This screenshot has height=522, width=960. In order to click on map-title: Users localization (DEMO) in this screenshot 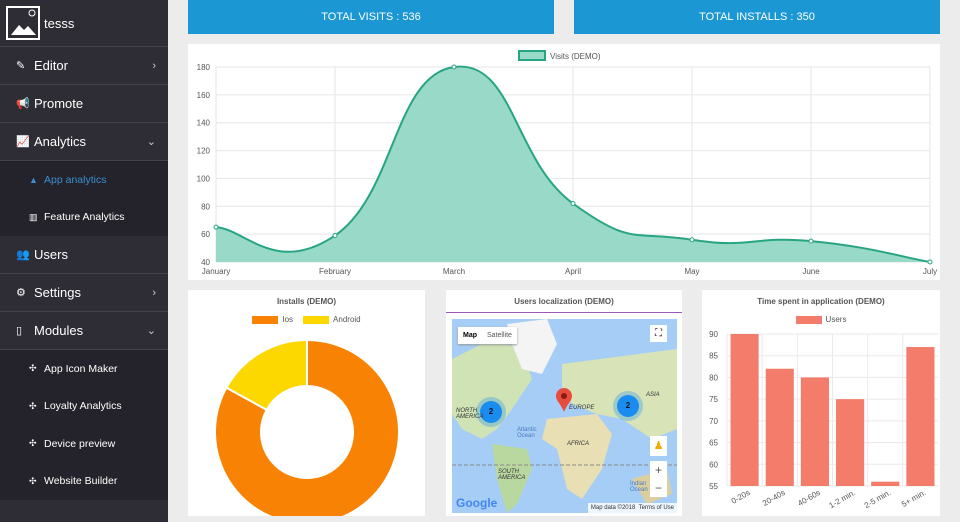, I will do `click(564, 301)`.